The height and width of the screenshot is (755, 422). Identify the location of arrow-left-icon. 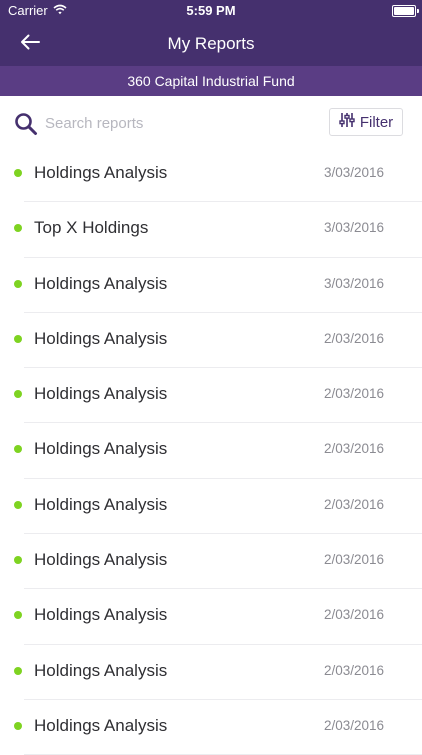
(30, 44).